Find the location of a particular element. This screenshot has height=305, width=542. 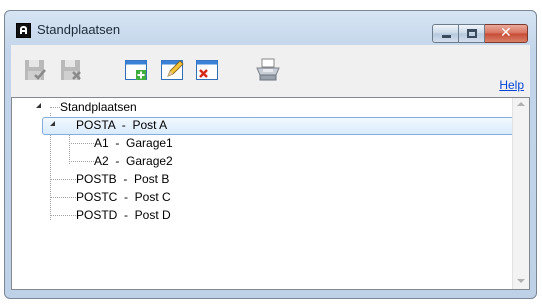

app-icon is located at coordinates (23, 30).